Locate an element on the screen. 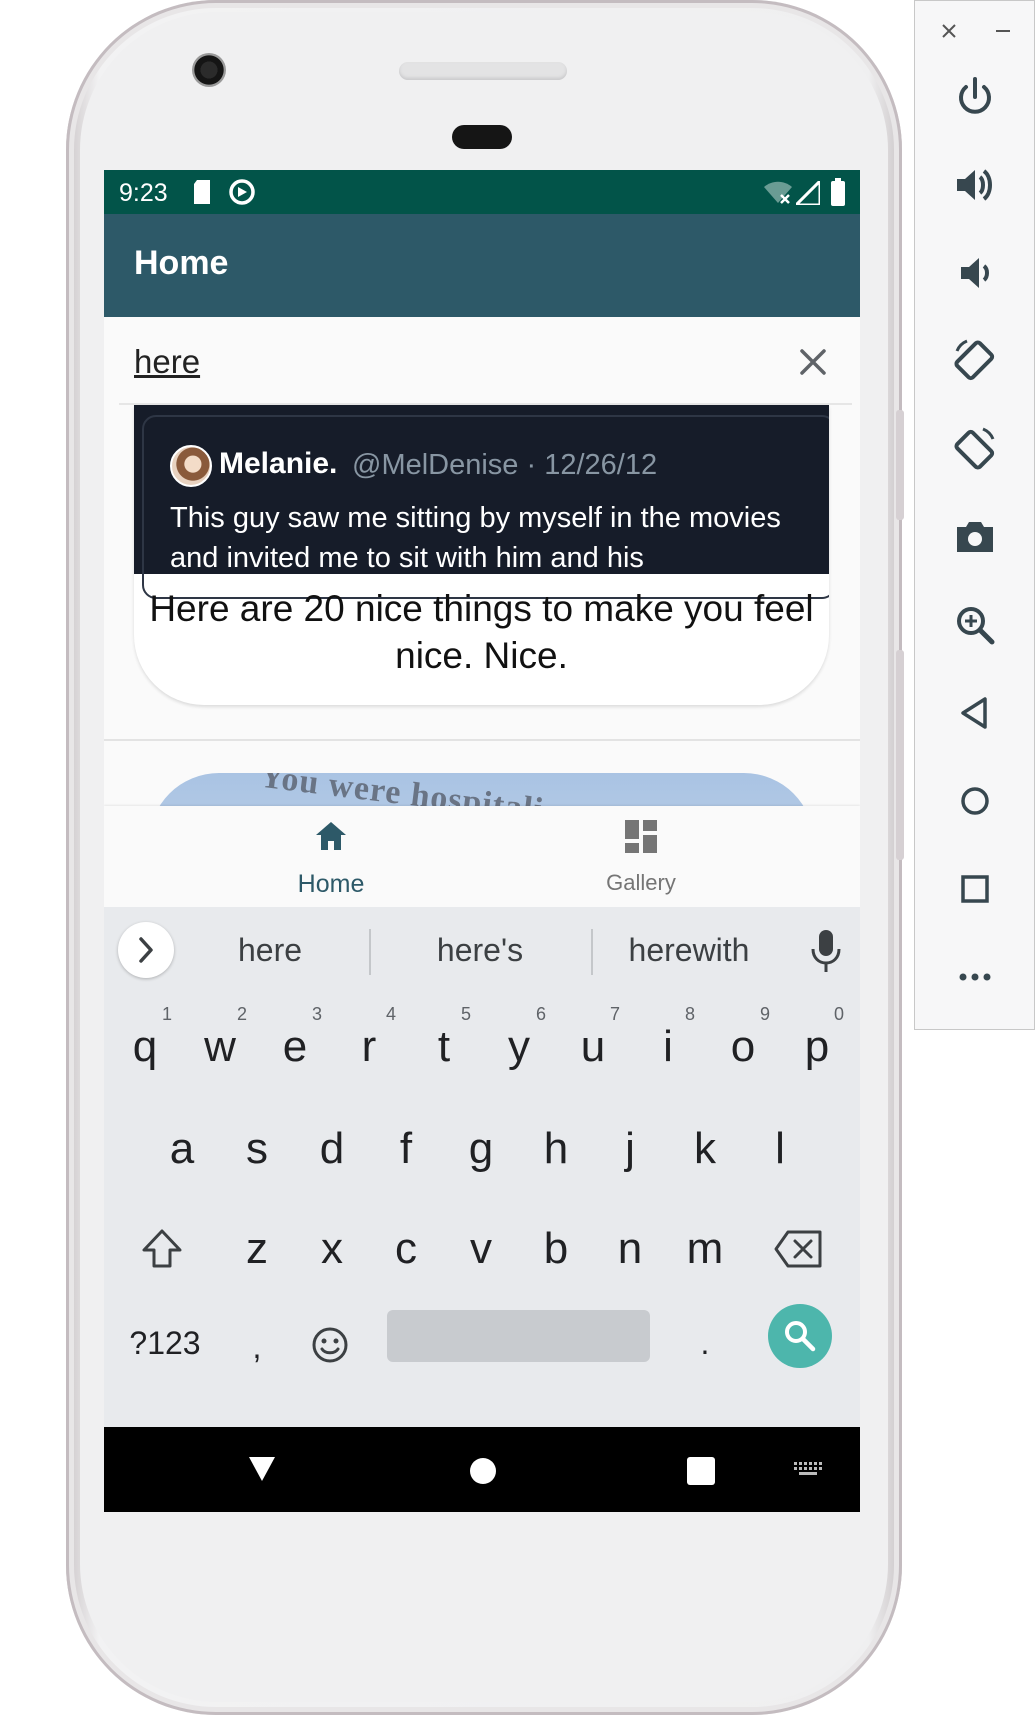 This screenshot has width=1036, height=1728. symbols-key: ?123 is located at coordinates (165, 1343).